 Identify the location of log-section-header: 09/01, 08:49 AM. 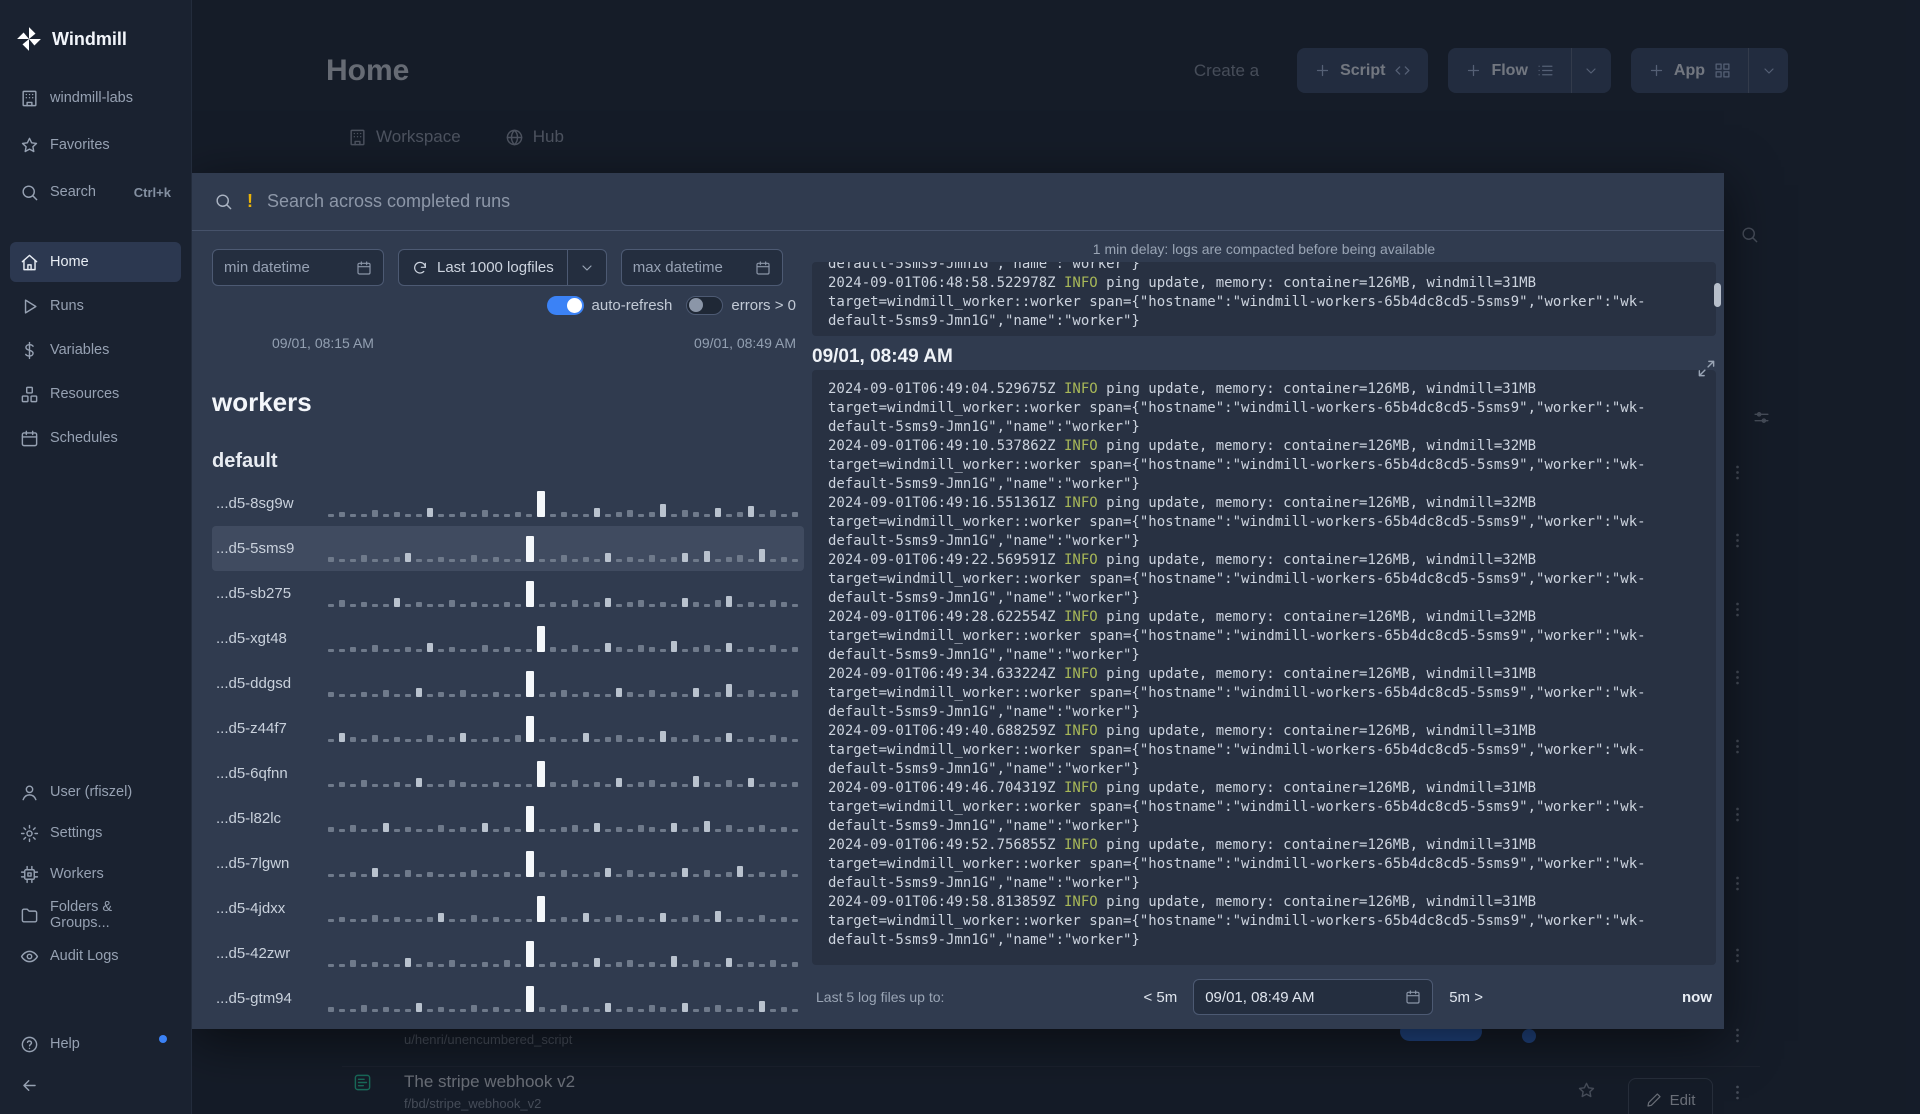
(882, 356).